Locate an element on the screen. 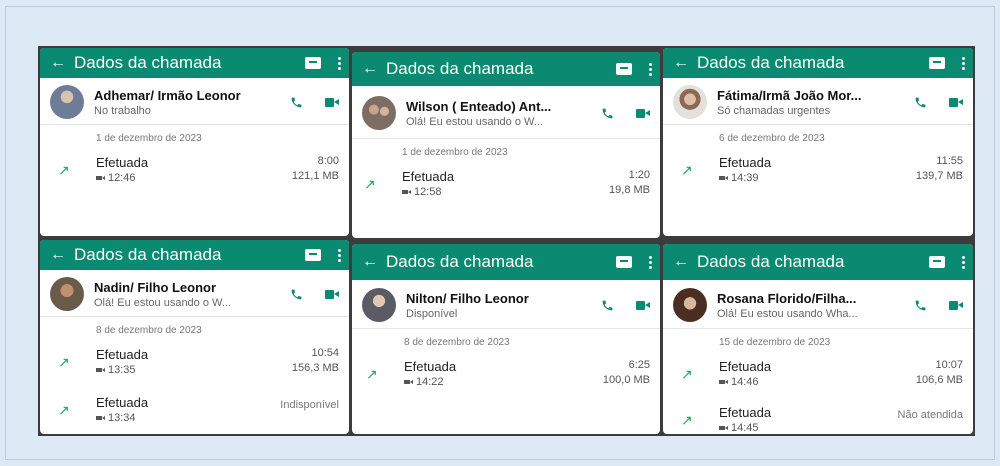 The width and height of the screenshot is (1000, 466). contact-row: Nilton/ Filho Leonor Disponível is located at coordinates (506, 304).